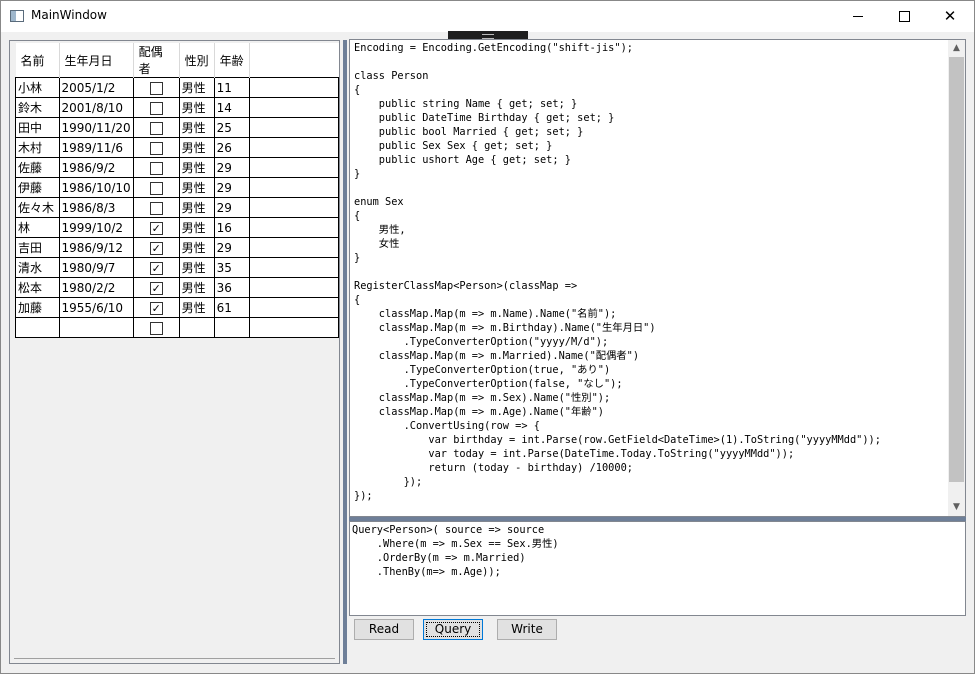 This screenshot has width=975, height=674. Describe the element at coordinates (231, 327) in the screenshot. I see `cell-age` at that location.